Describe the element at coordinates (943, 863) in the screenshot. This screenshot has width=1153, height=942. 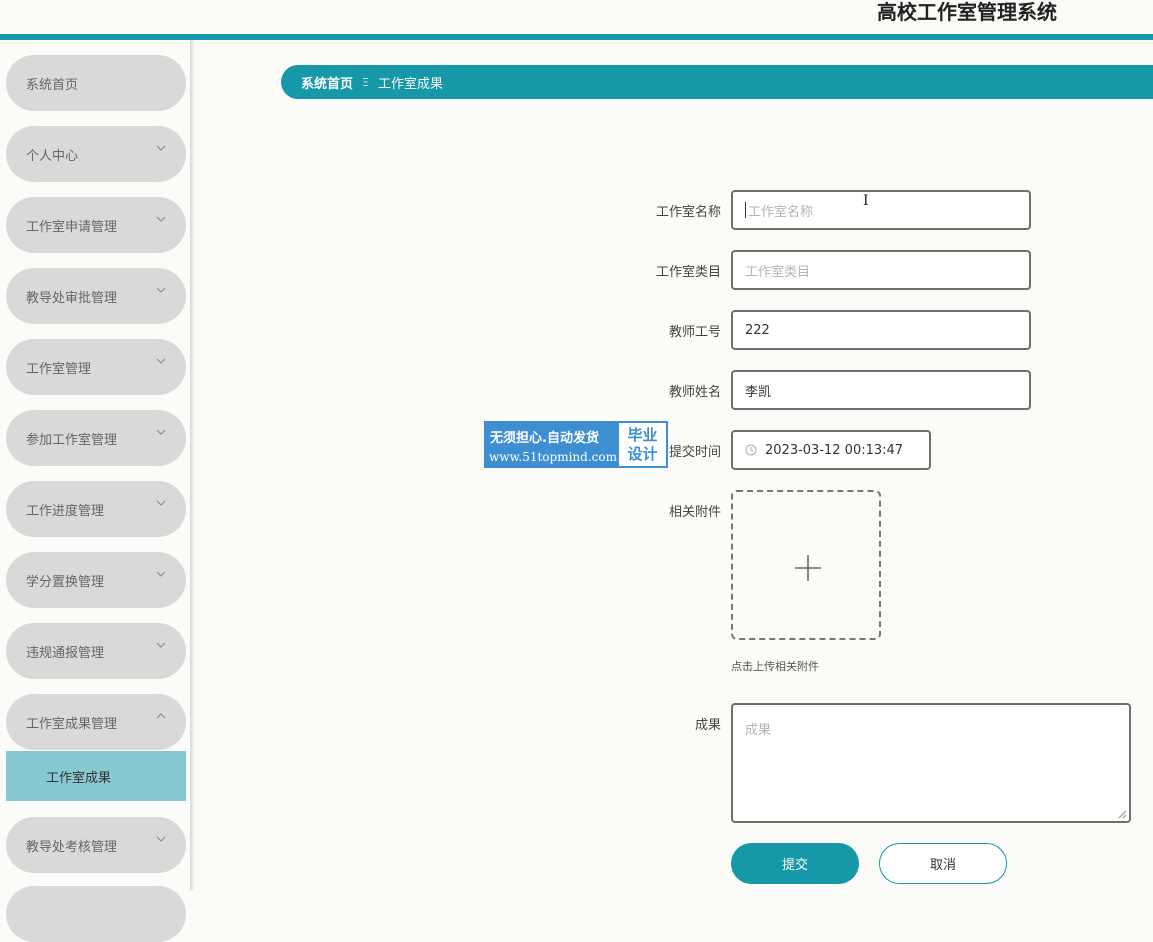
I see `cancel-button: 取消` at that location.